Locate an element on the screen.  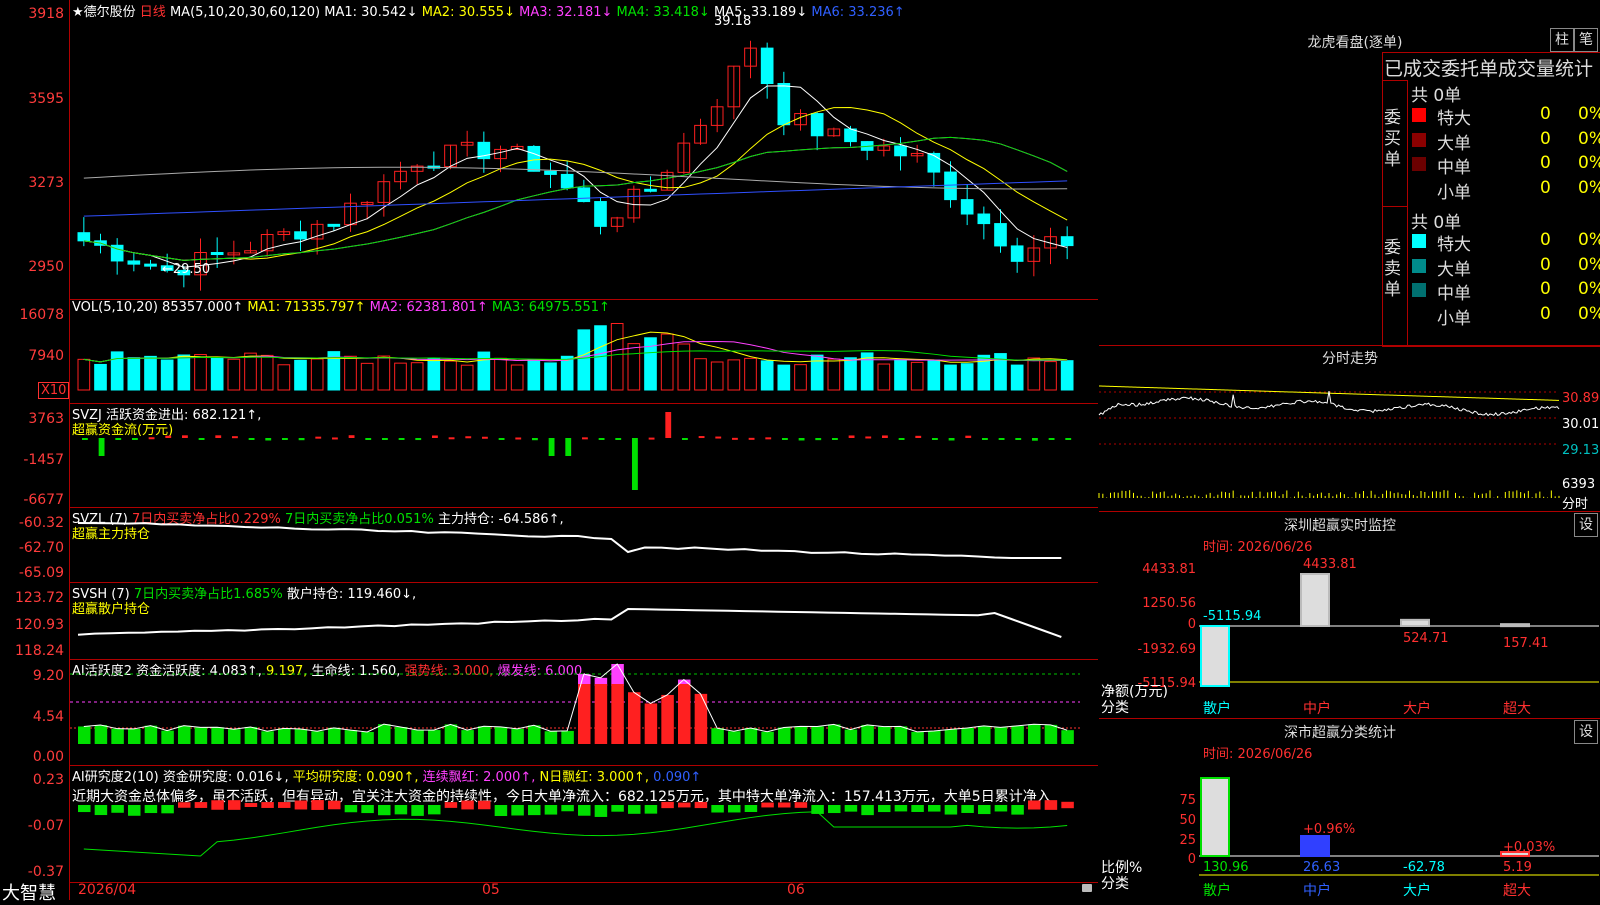
svzj-chart is located at coordinates (584, 455).